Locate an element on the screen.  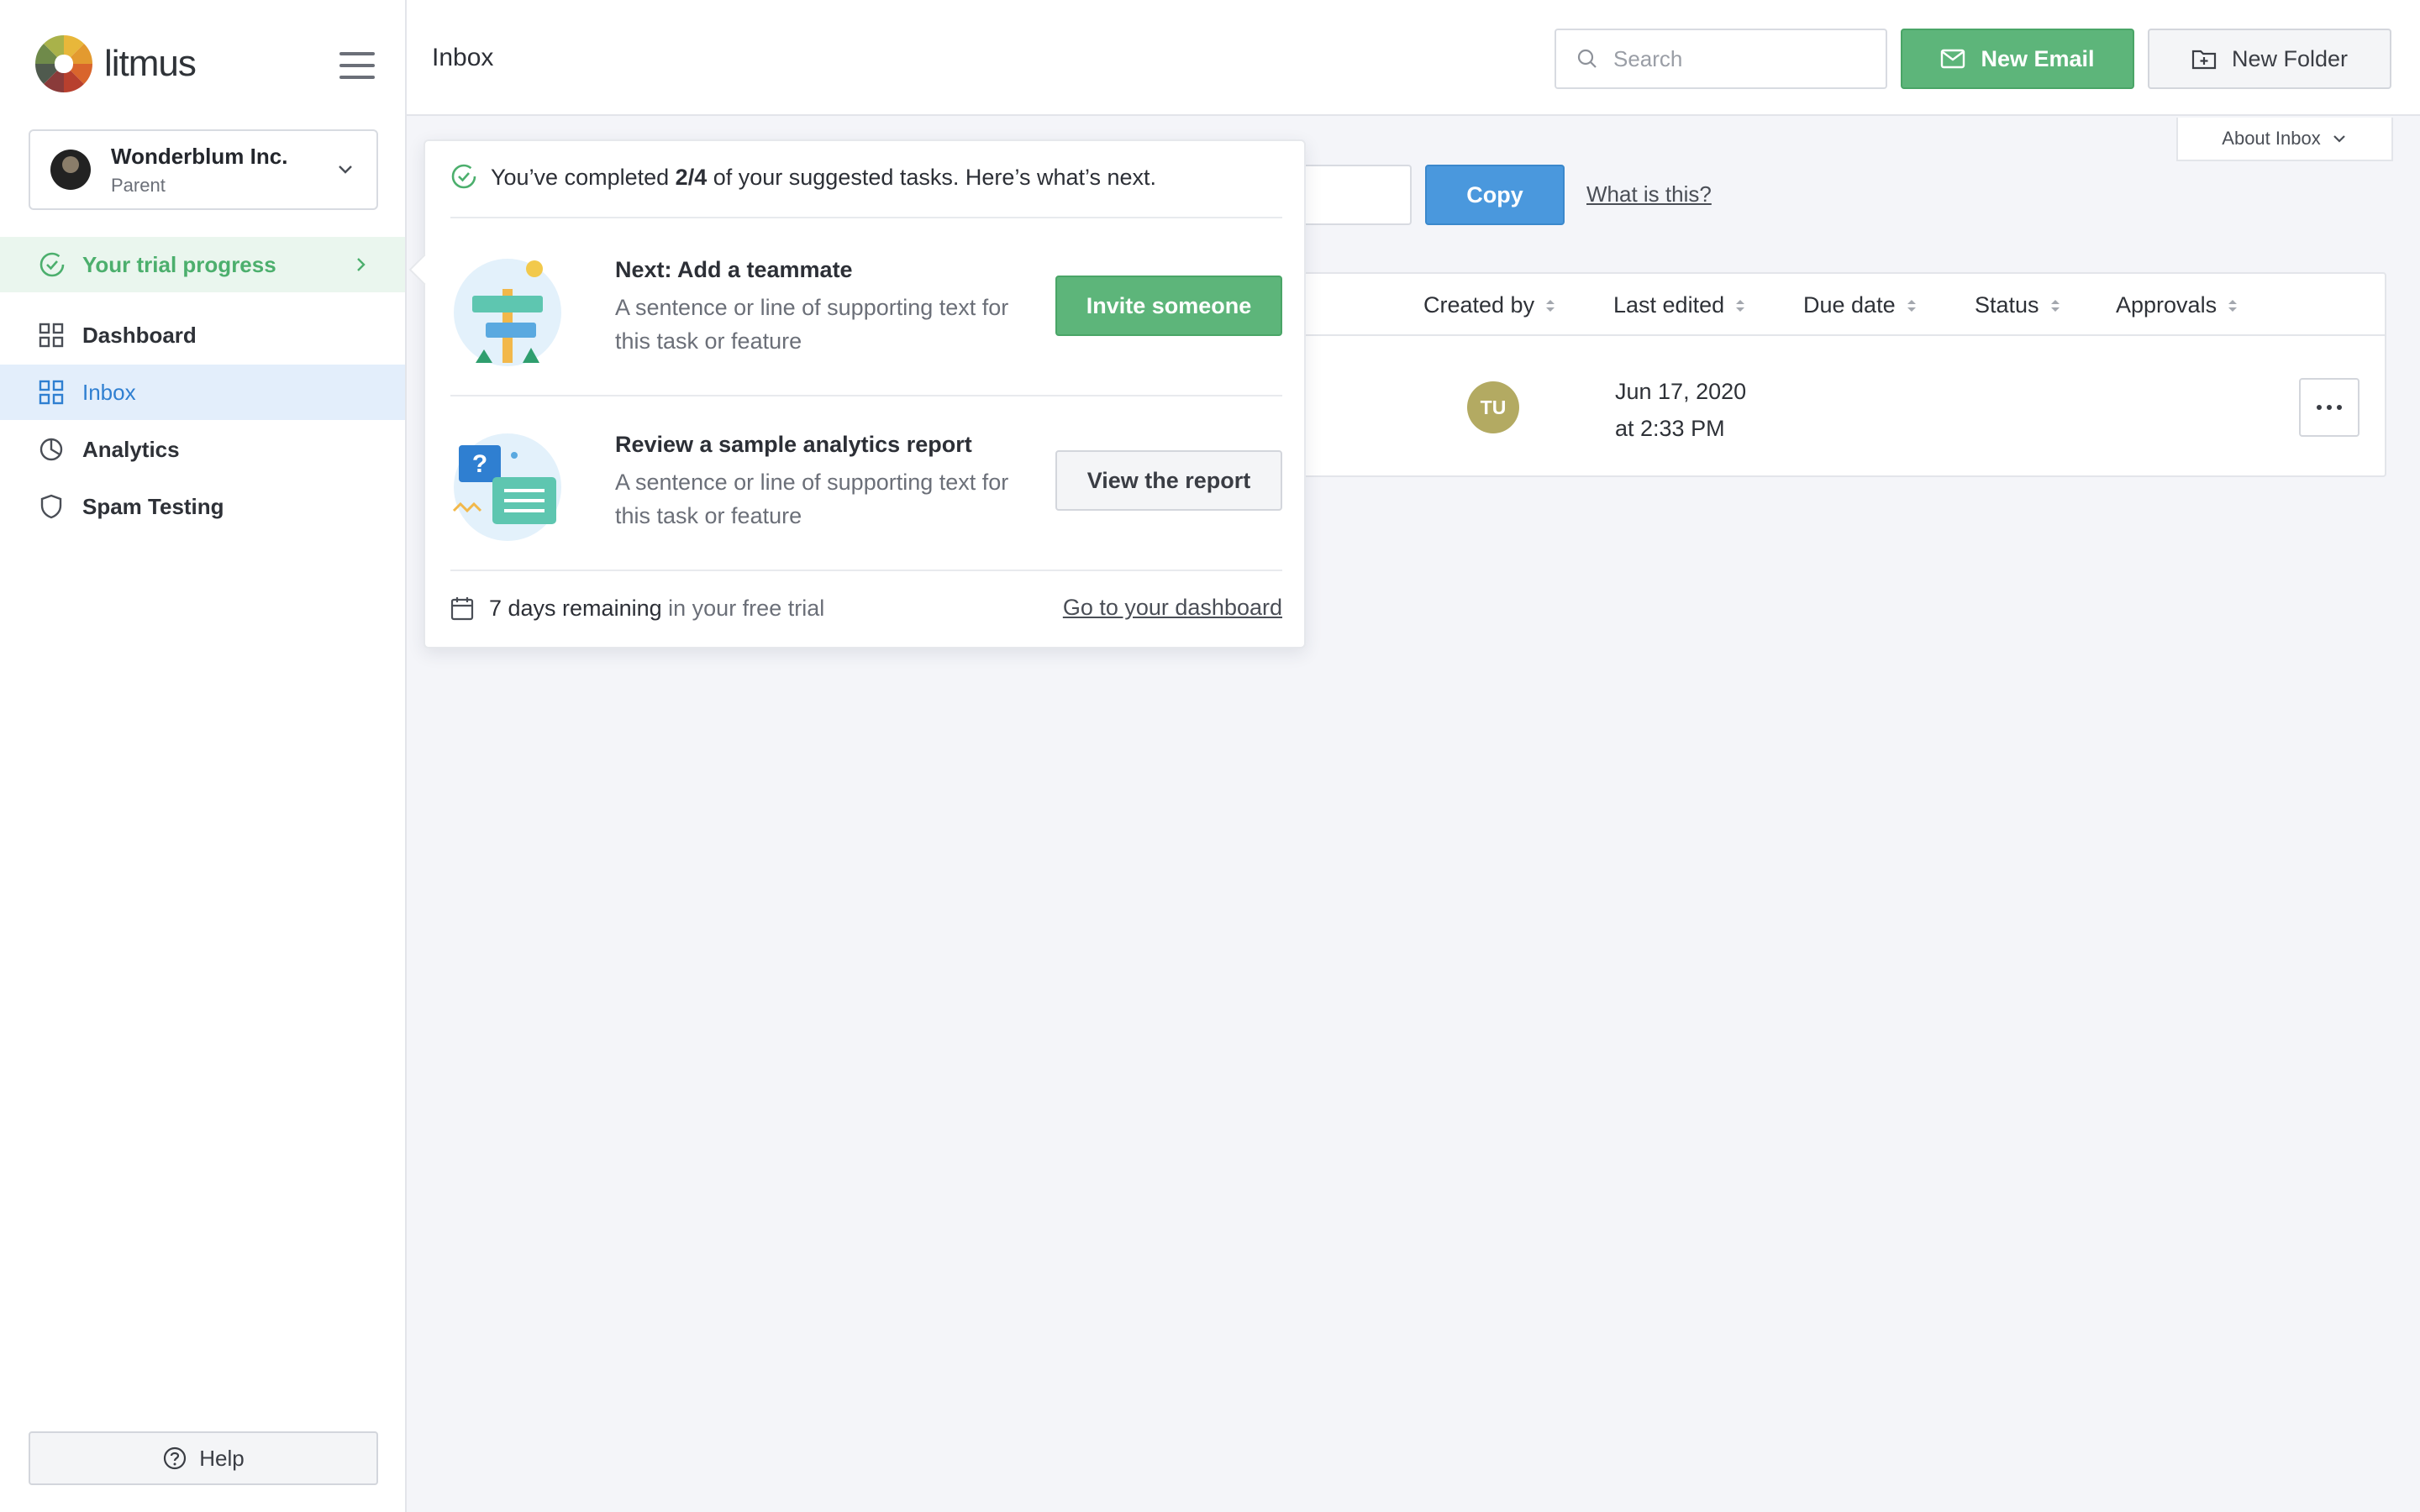
column-status: Status is located at coordinates (2018, 305).